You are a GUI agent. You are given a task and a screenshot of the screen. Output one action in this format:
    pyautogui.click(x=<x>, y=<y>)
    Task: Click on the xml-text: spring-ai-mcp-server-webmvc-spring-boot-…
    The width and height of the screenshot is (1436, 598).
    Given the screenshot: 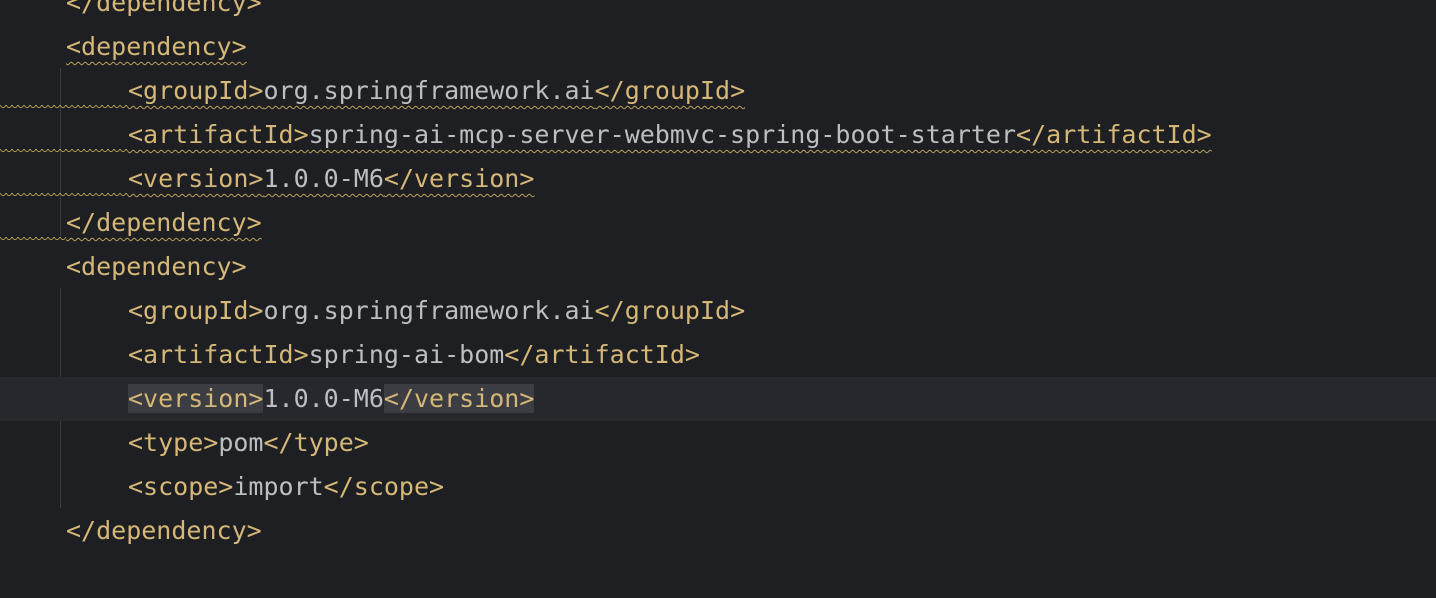 What is the action you would take?
    pyautogui.click(x=662, y=134)
    